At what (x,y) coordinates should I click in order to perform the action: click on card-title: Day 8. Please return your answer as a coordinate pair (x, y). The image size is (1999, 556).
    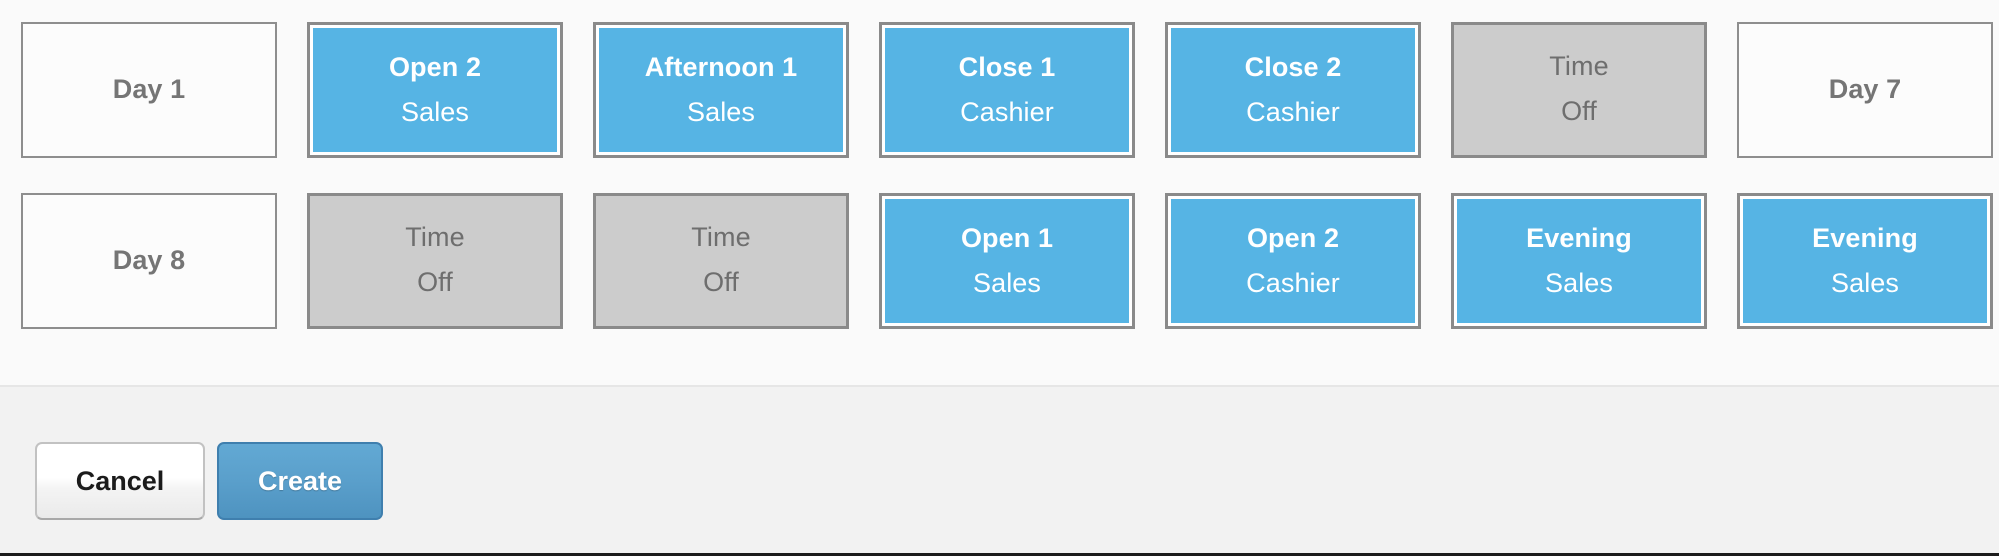
    Looking at the image, I should click on (149, 260).